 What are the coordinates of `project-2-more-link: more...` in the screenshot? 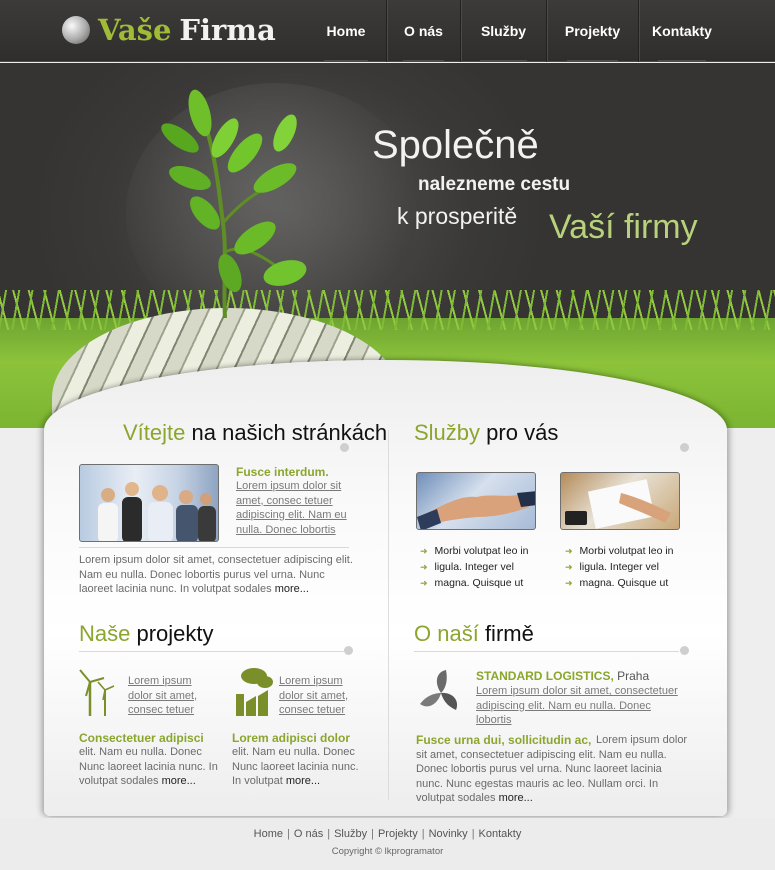 It's located at (303, 781).